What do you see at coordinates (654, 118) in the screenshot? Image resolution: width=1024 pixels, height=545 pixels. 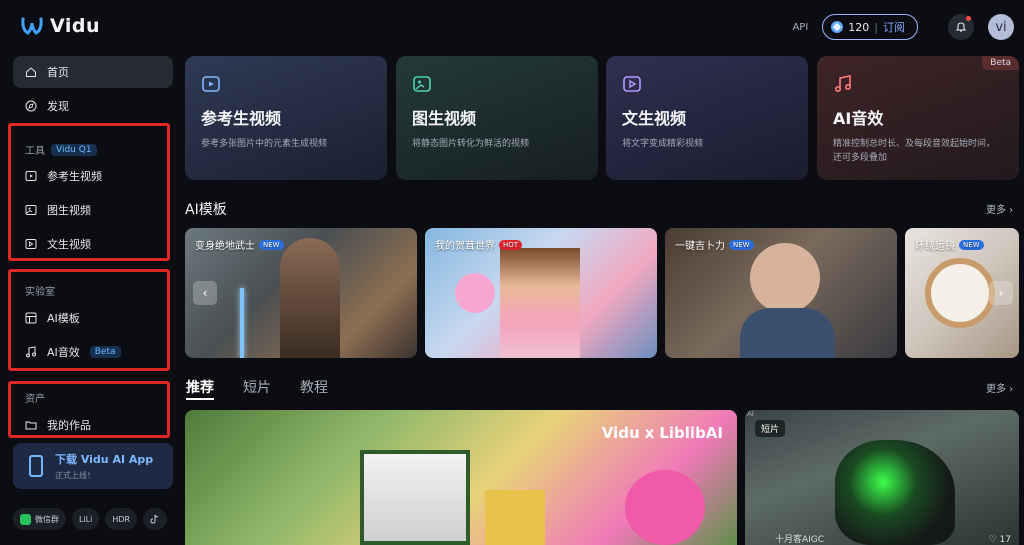 I see `card-title: 文生视频` at bounding box center [654, 118].